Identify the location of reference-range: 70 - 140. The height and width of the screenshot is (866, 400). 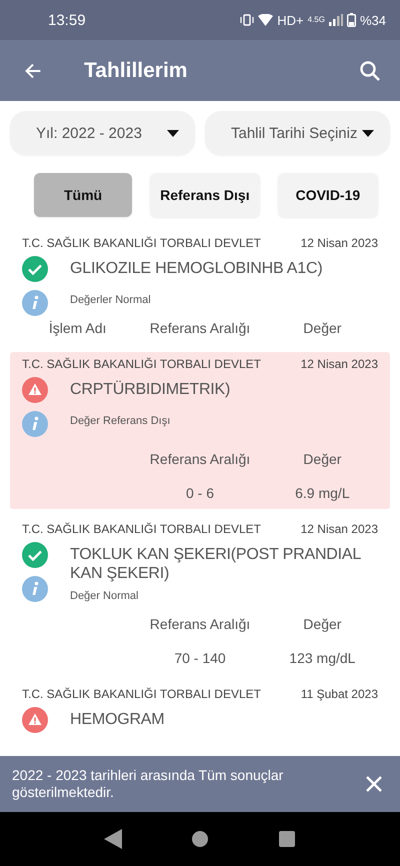
(200, 658).